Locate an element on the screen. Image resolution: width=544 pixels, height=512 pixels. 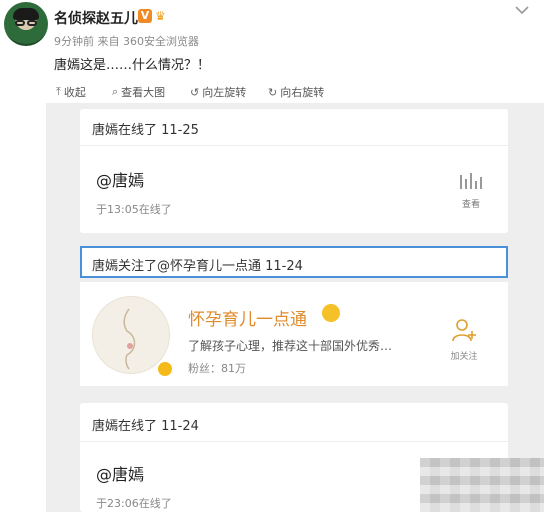
account-name: 怀孕育儿一点通 is located at coordinates (247, 317).